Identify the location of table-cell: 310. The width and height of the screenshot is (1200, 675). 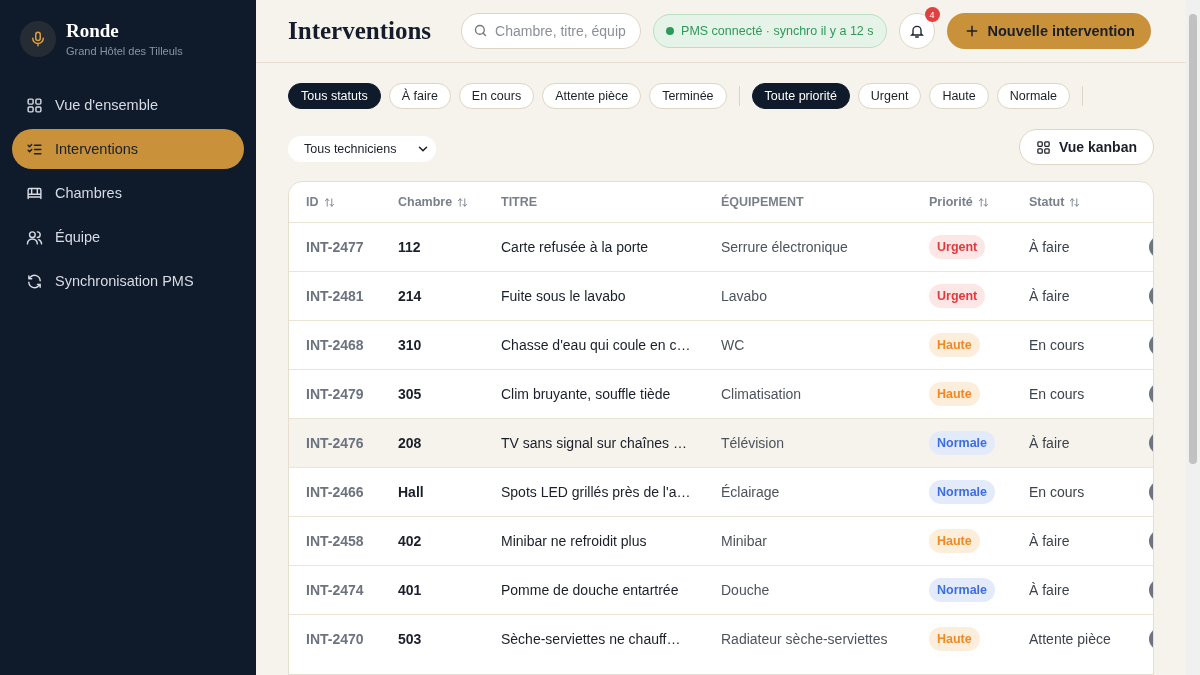
(410, 345).